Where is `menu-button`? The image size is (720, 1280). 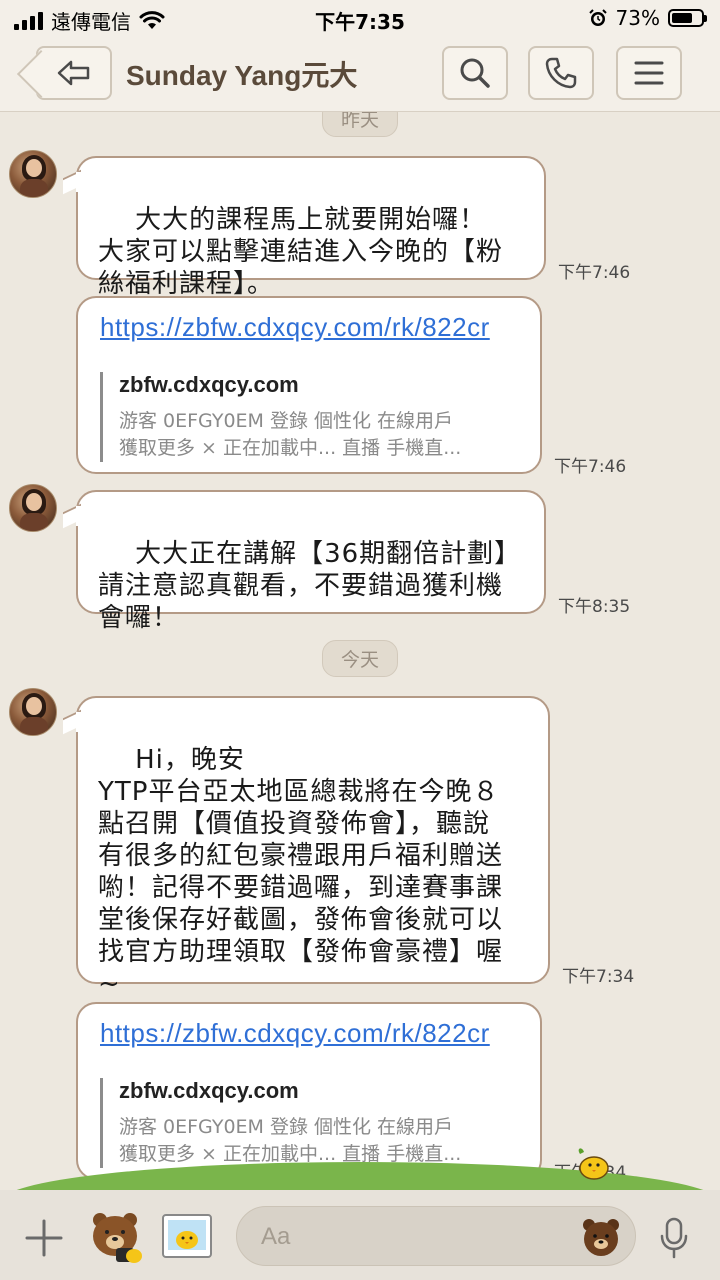
menu-button is located at coordinates (649, 73).